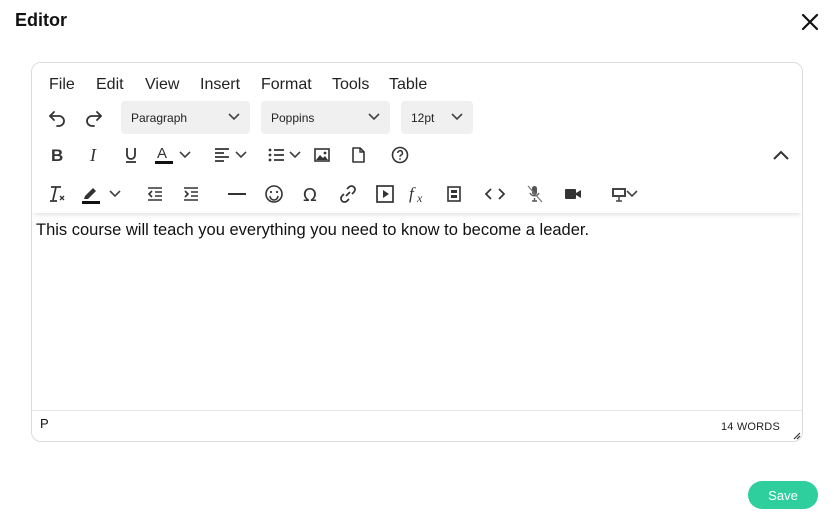 This screenshot has height=526, width=834. What do you see at coordinates (57, 118) in the screenshot?
I see `undo-icon` at bounding box center [57, 118].